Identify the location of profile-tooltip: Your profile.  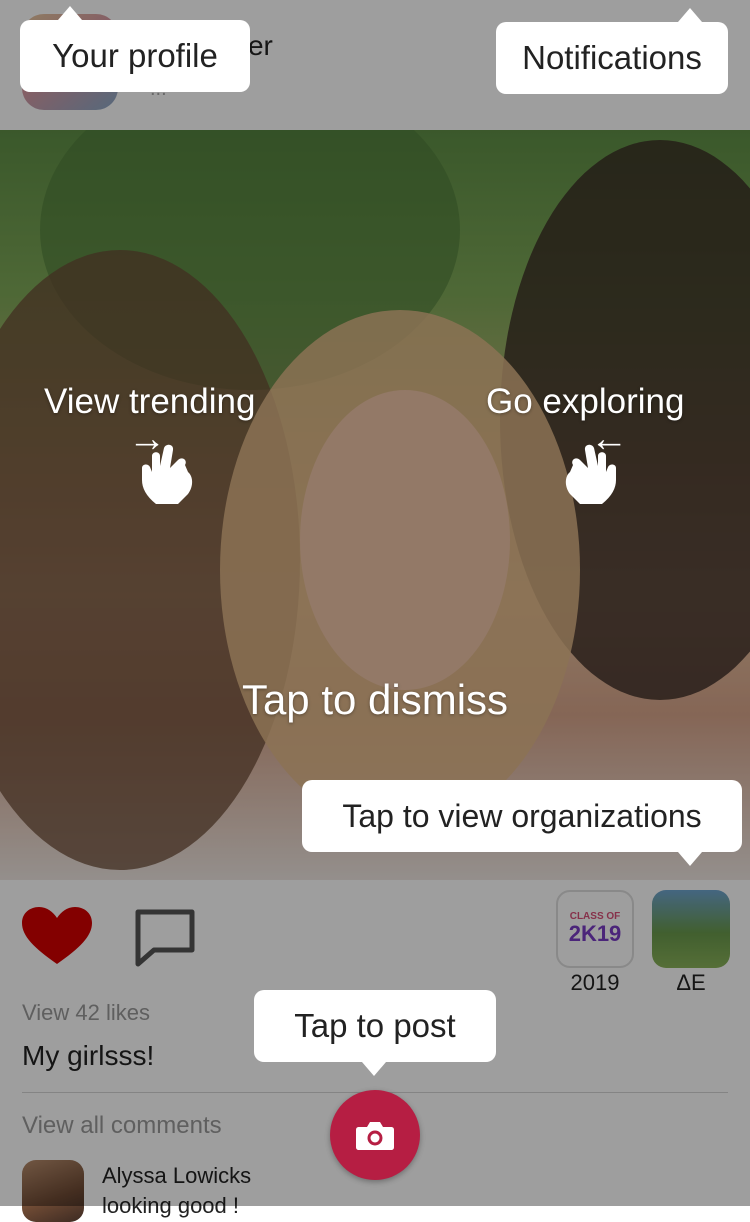
(135, 49).